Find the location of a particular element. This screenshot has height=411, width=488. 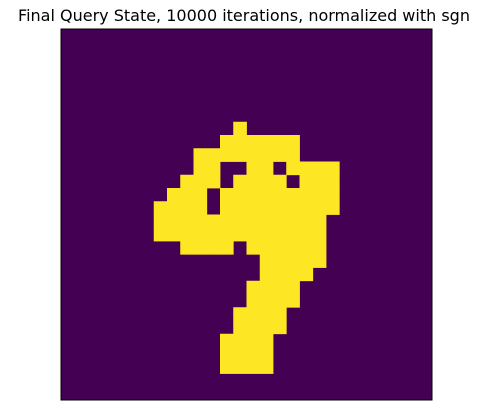

heatmap-cell-r18-c15 is located at coordinates (266, 274).